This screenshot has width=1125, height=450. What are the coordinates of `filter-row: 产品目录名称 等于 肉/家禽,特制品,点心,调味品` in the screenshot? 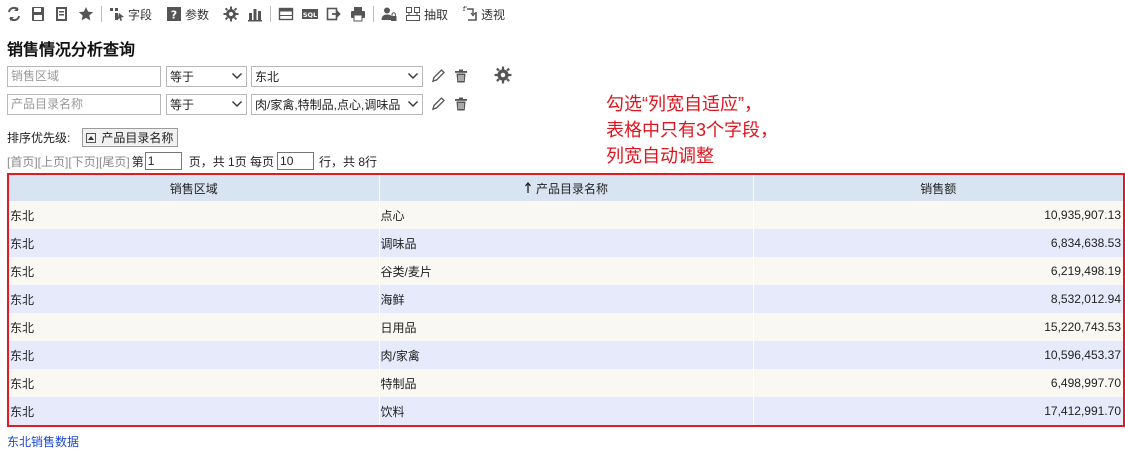 It's located at (238, 104).